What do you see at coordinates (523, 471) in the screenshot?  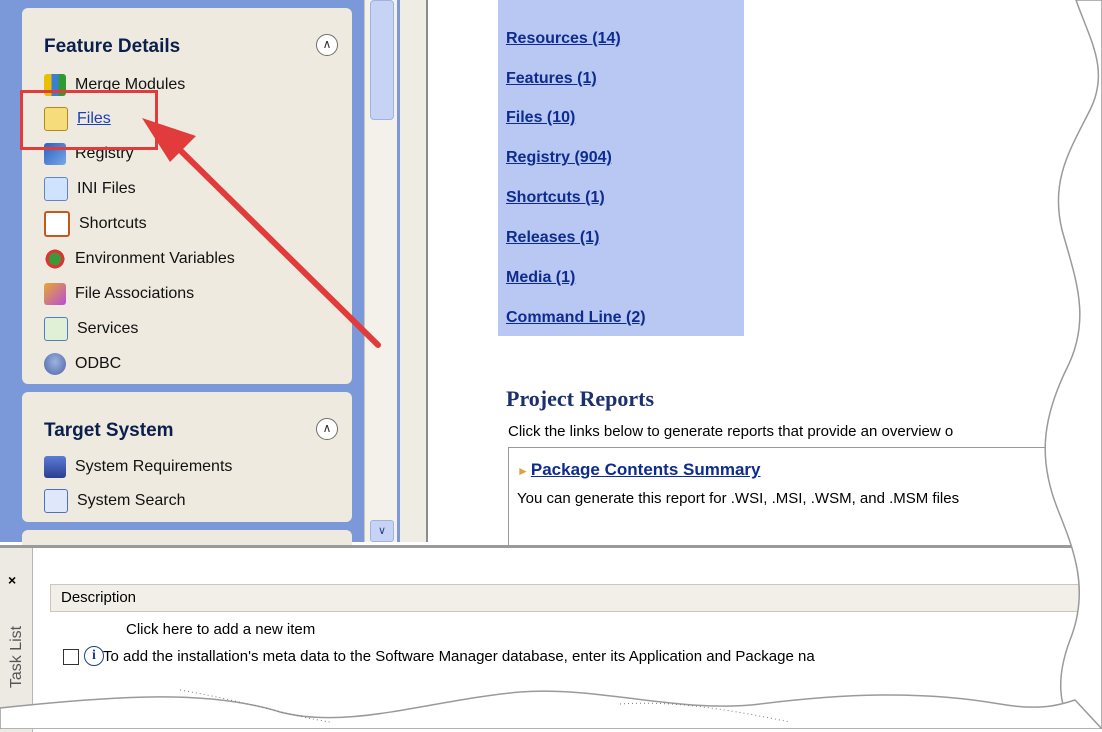 I see `report-arrow-icon: ►` at bounding box center [523, 471].